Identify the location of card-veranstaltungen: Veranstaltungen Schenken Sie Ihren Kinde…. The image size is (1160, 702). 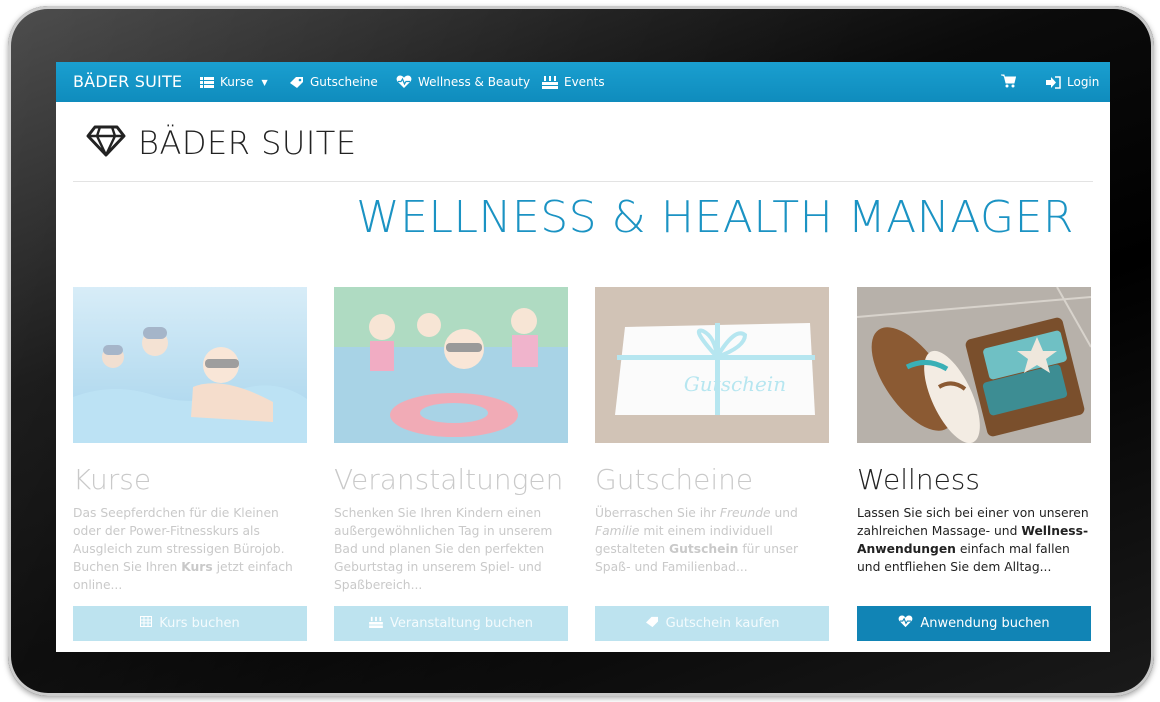
(451, 464).